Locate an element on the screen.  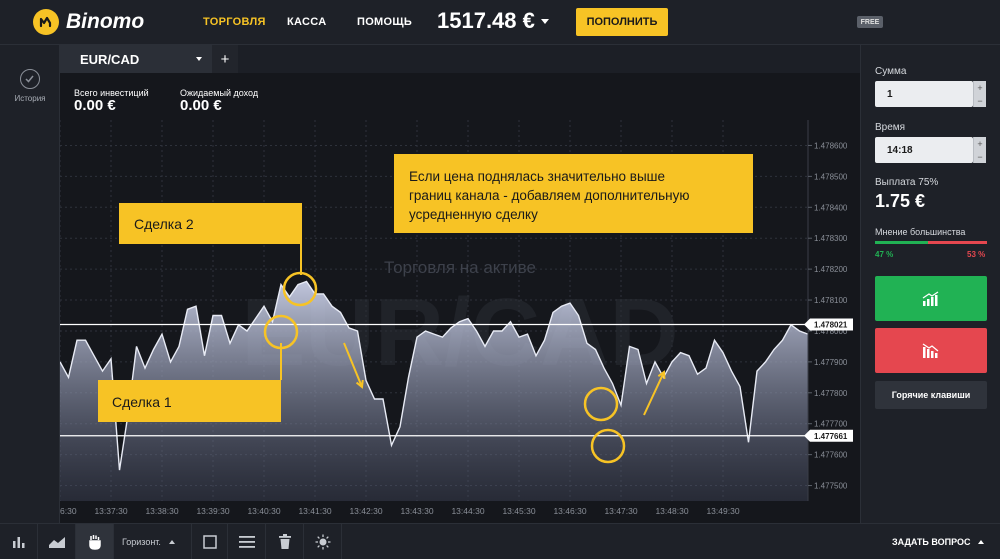
y-tick-label: 1.478300 is located at coordinates (831, 238).